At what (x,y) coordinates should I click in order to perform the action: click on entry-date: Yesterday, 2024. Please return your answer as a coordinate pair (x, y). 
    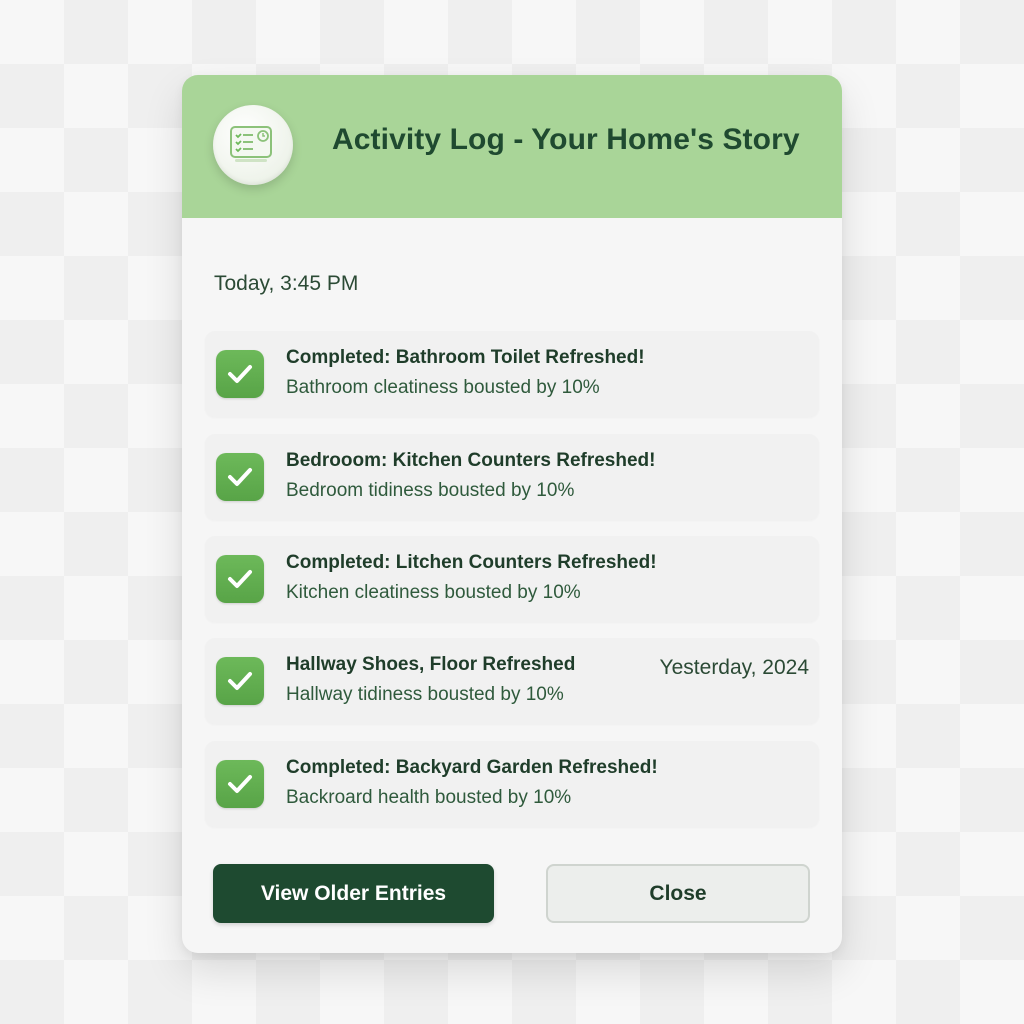
    Looking at the image, I should click on (734, 667).